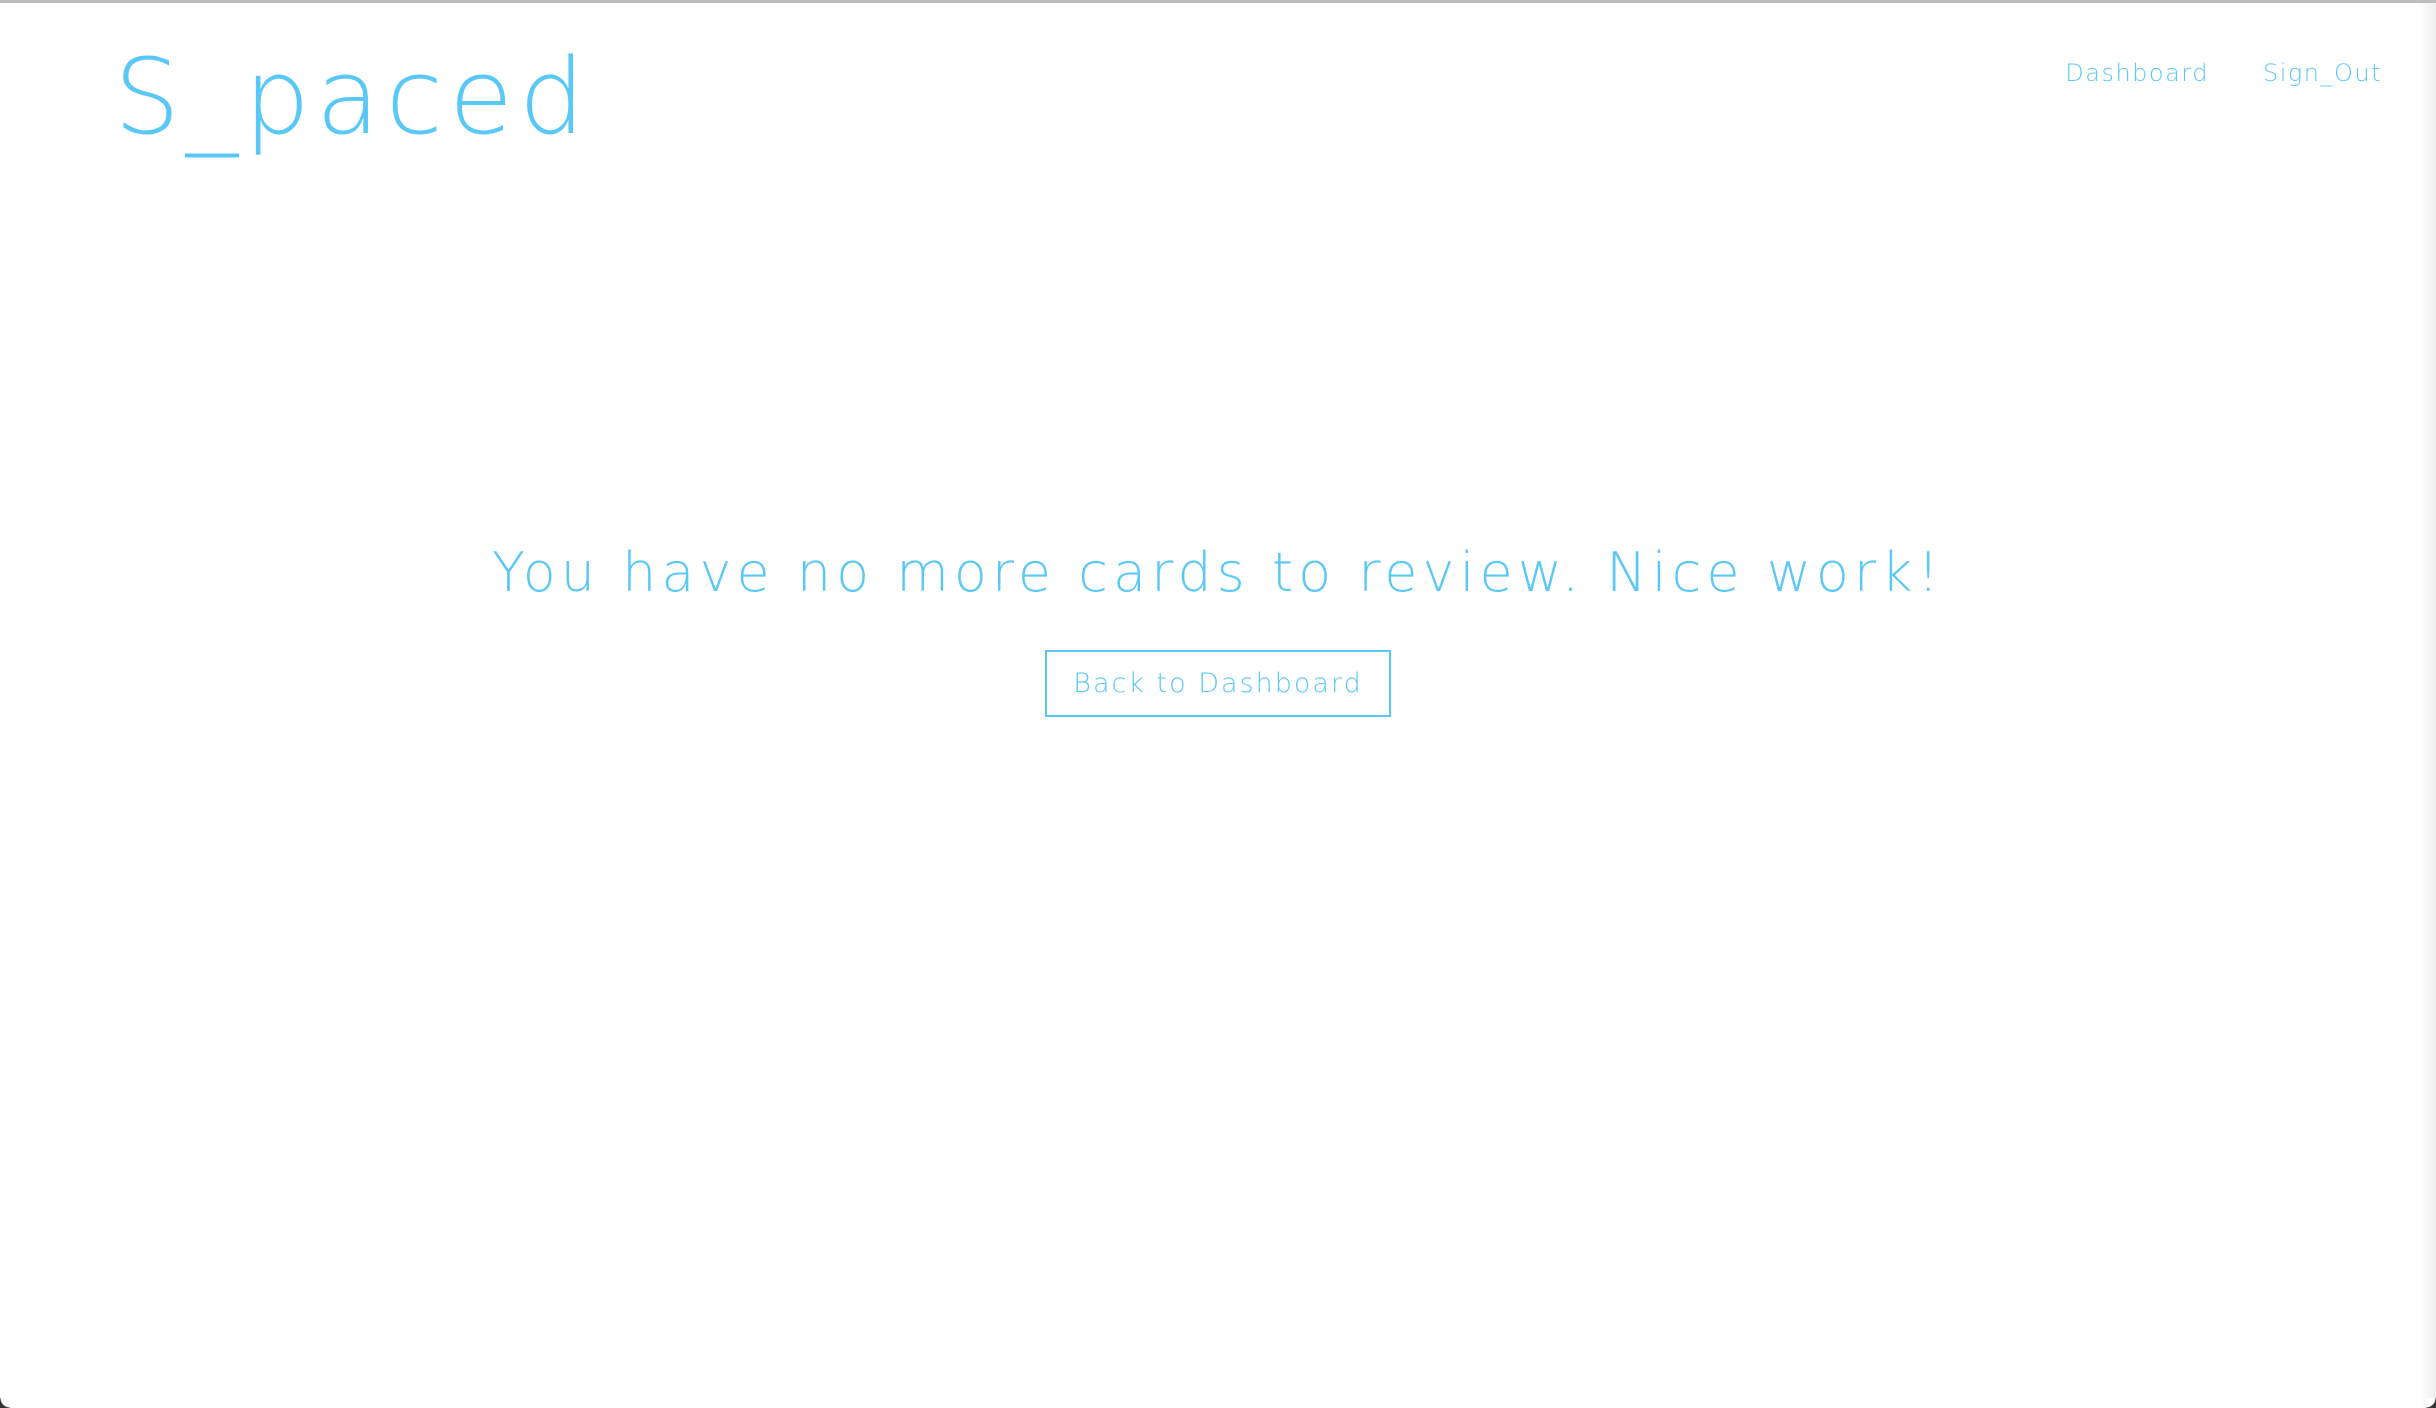  What do you see at coordinates (2322, 73) in the screenshot?
I see `nav-sign-out-link: Sign_Out` at bounding box center [2322, 73].